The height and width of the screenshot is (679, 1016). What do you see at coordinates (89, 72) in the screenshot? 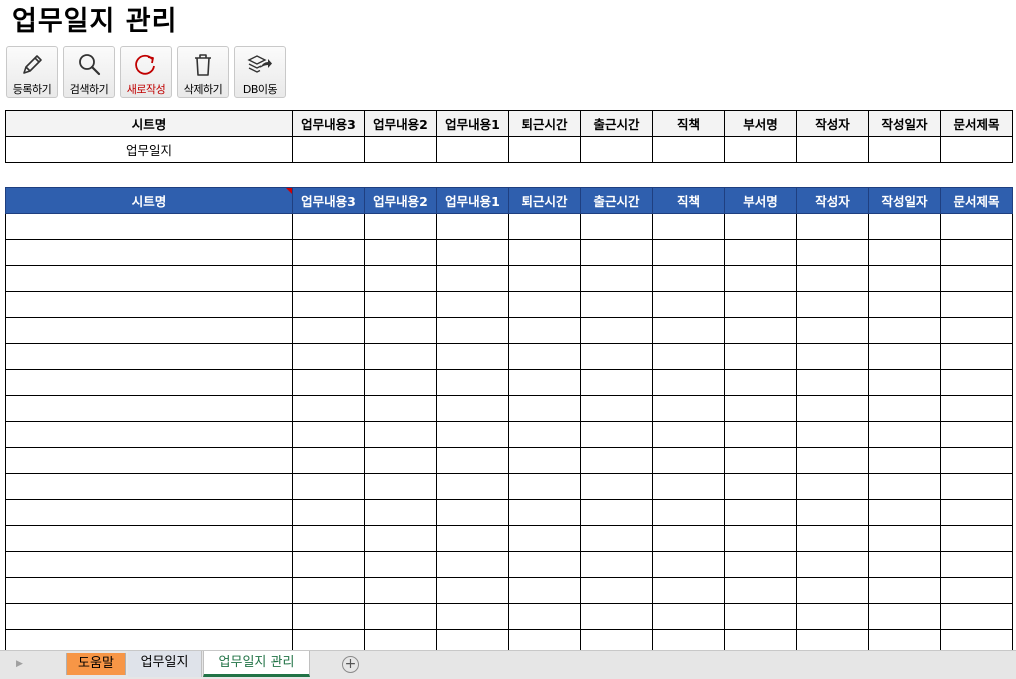
I see `search-button: 검색하기` at bounding box center [89, 72].